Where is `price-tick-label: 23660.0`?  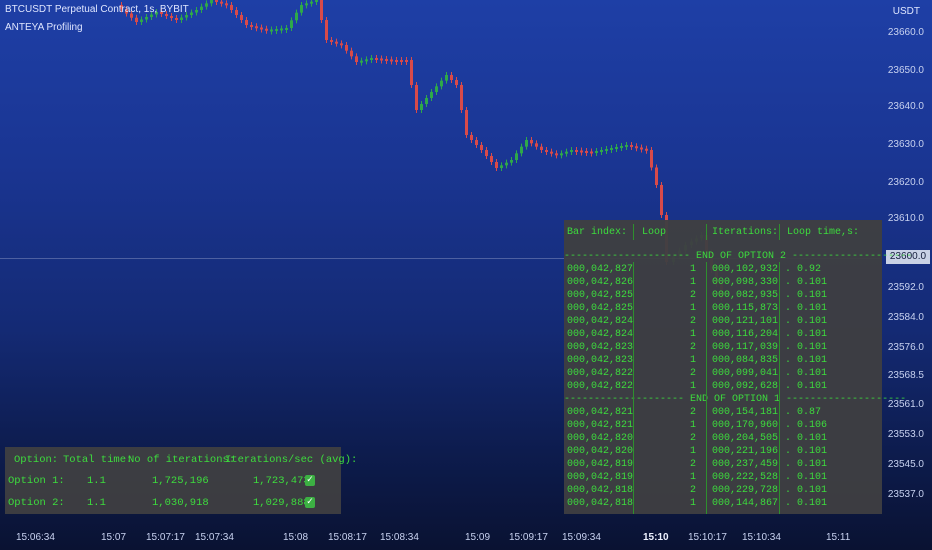
price-tick-label: 23660.0 is located at coordinates (905, 32).